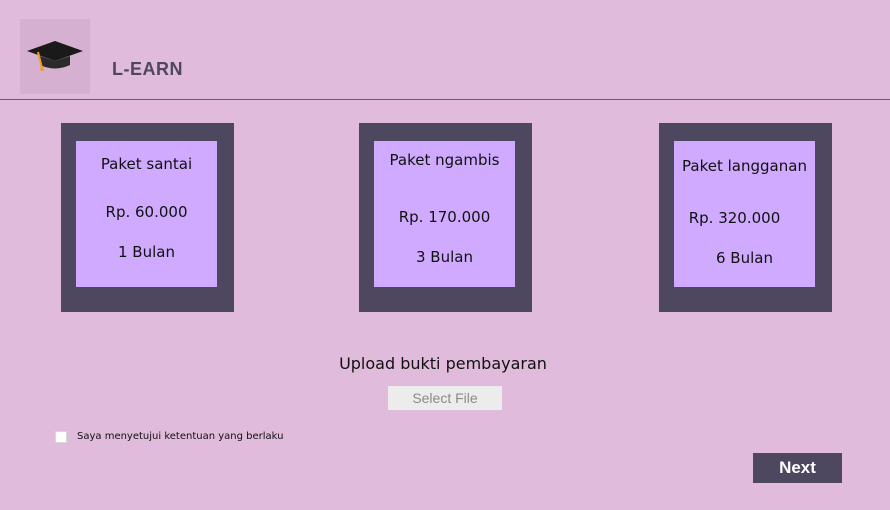 The width and height of the screenshot is (890, 510). I want to click on logo, so click(55, 56).